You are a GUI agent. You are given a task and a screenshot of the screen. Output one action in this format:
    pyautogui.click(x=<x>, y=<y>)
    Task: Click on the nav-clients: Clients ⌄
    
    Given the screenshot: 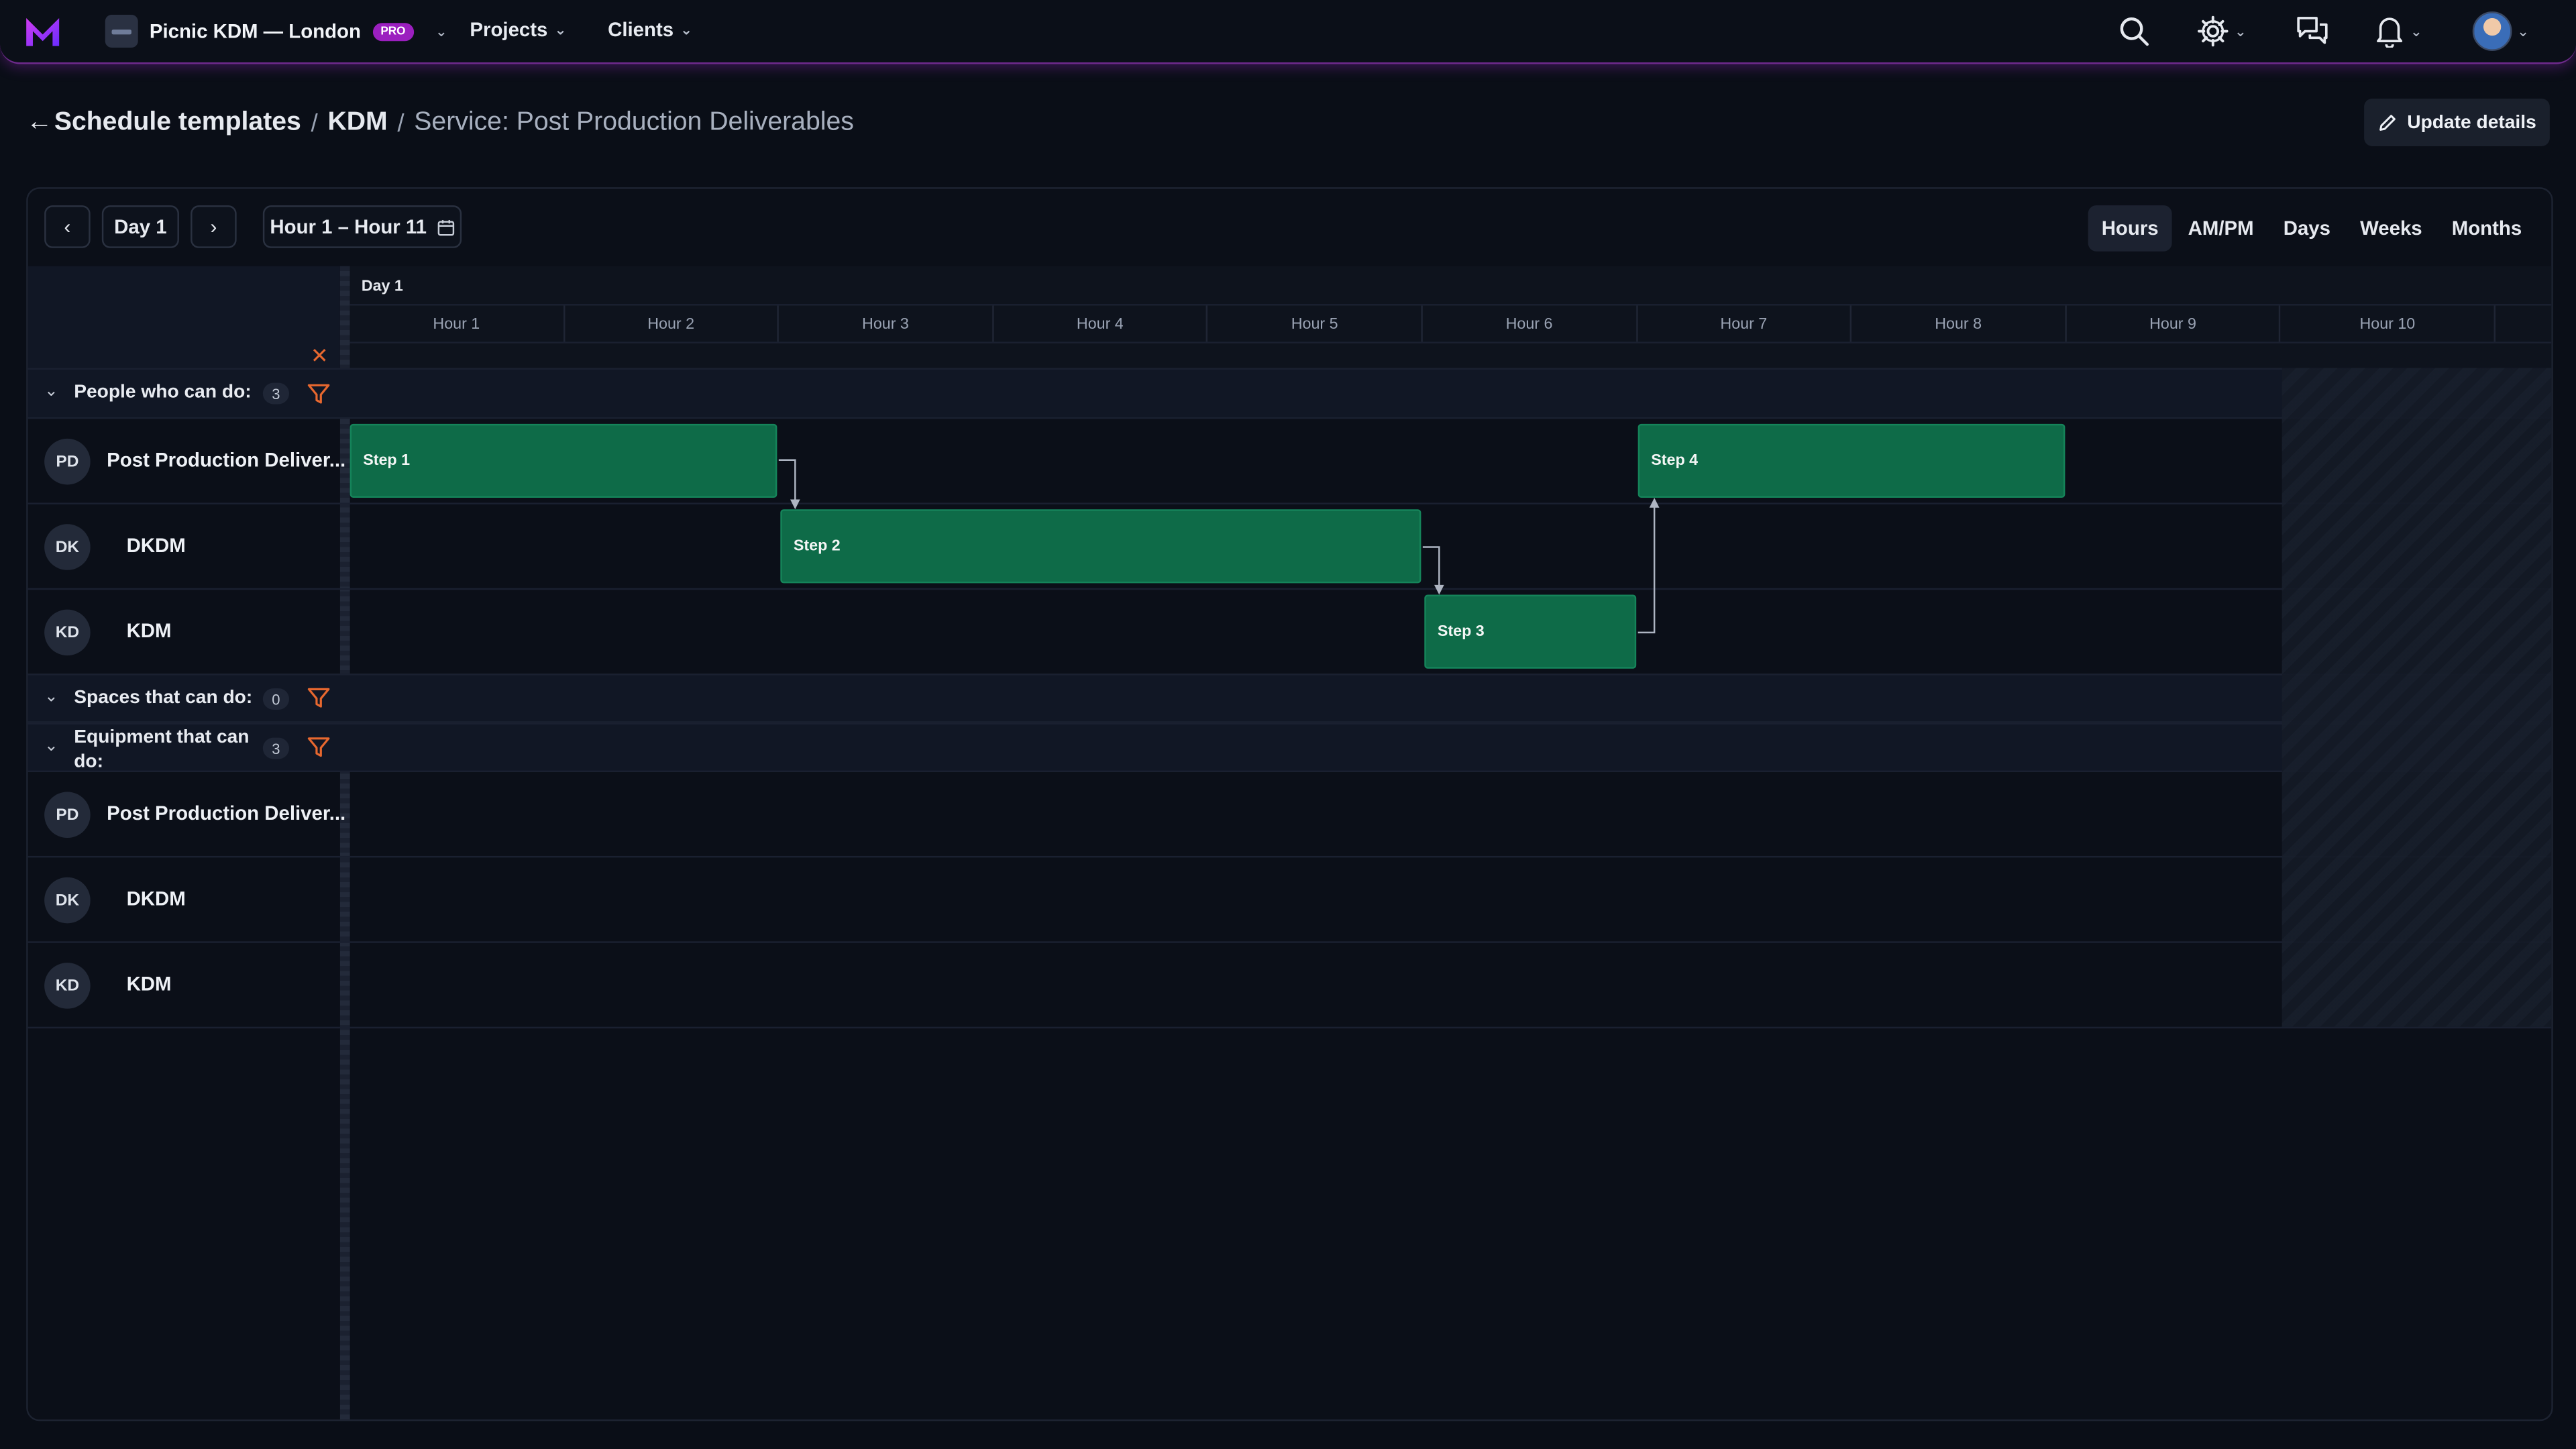 What is the action you would take?
    pyautogui.click(x=650, y=29)
    